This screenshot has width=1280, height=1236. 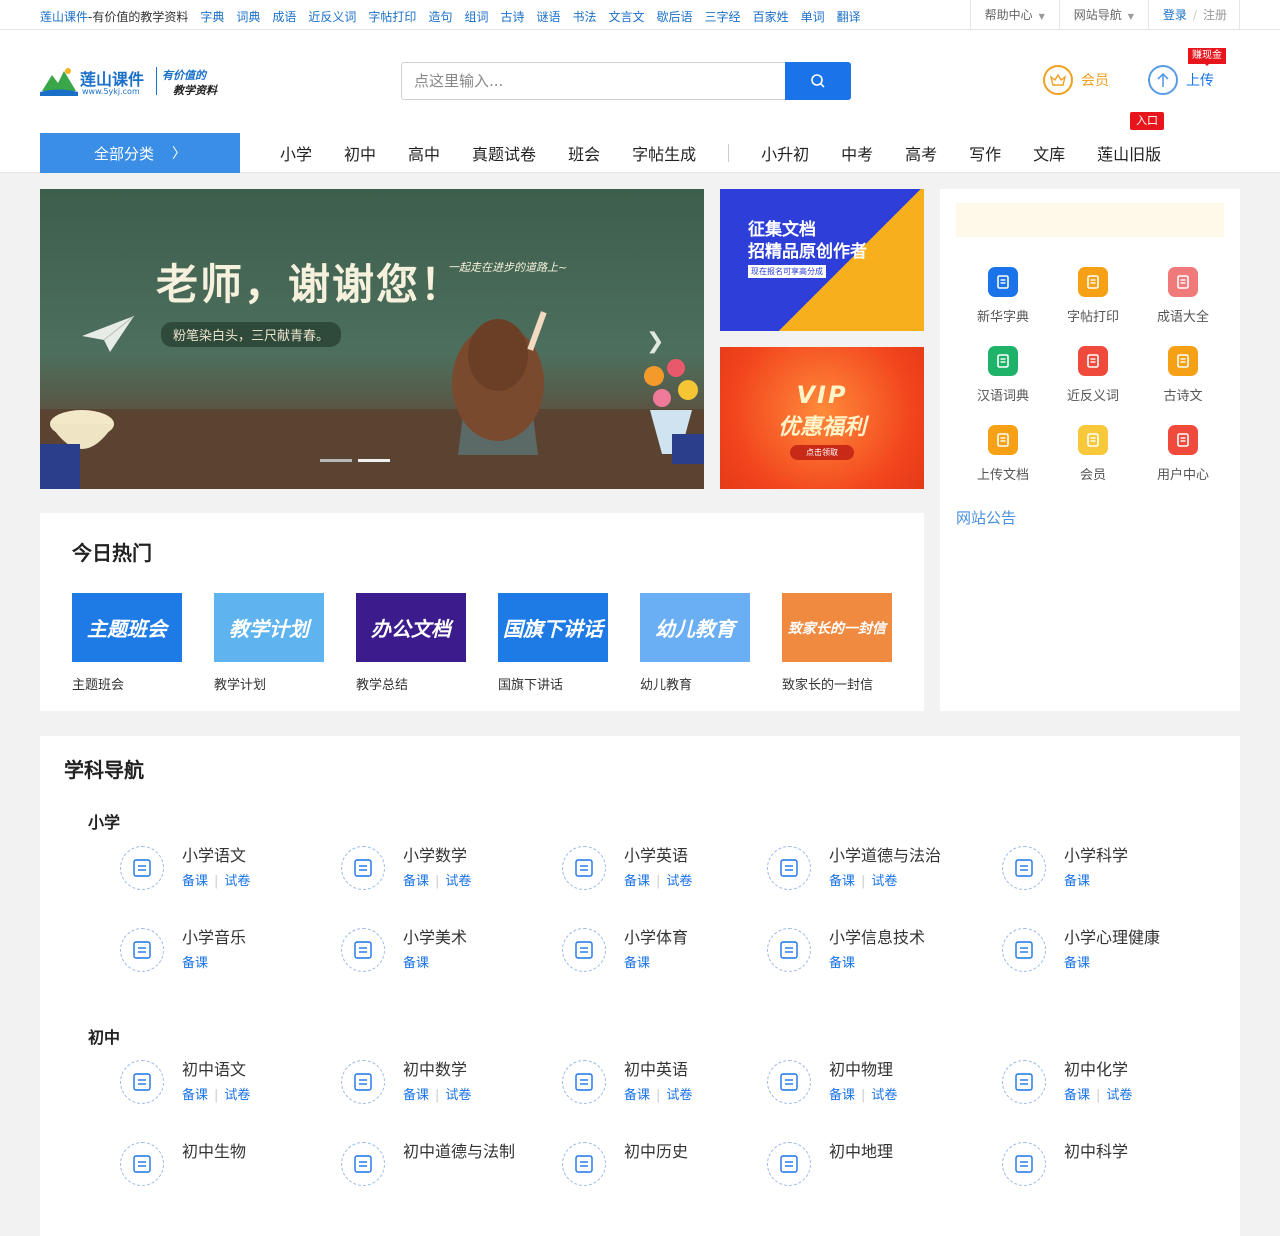 What do you see at coordinates (627, 17) in the screenshot?
I see `quick-link: 文言文` at bounding box center [627, 17].